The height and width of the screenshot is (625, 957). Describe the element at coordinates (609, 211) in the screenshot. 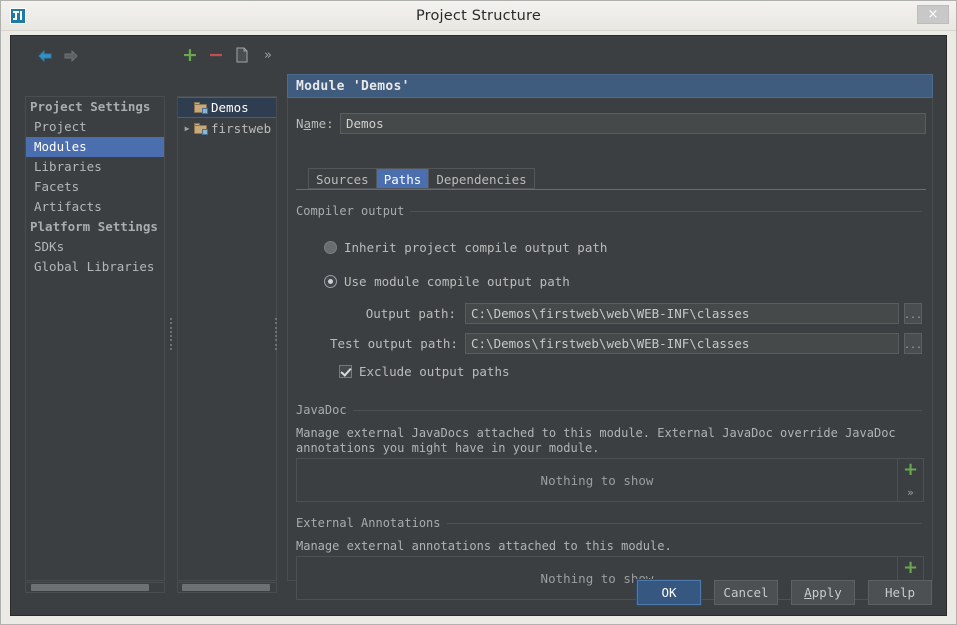

I see `compiler-output-group: Compiler output` at that location.